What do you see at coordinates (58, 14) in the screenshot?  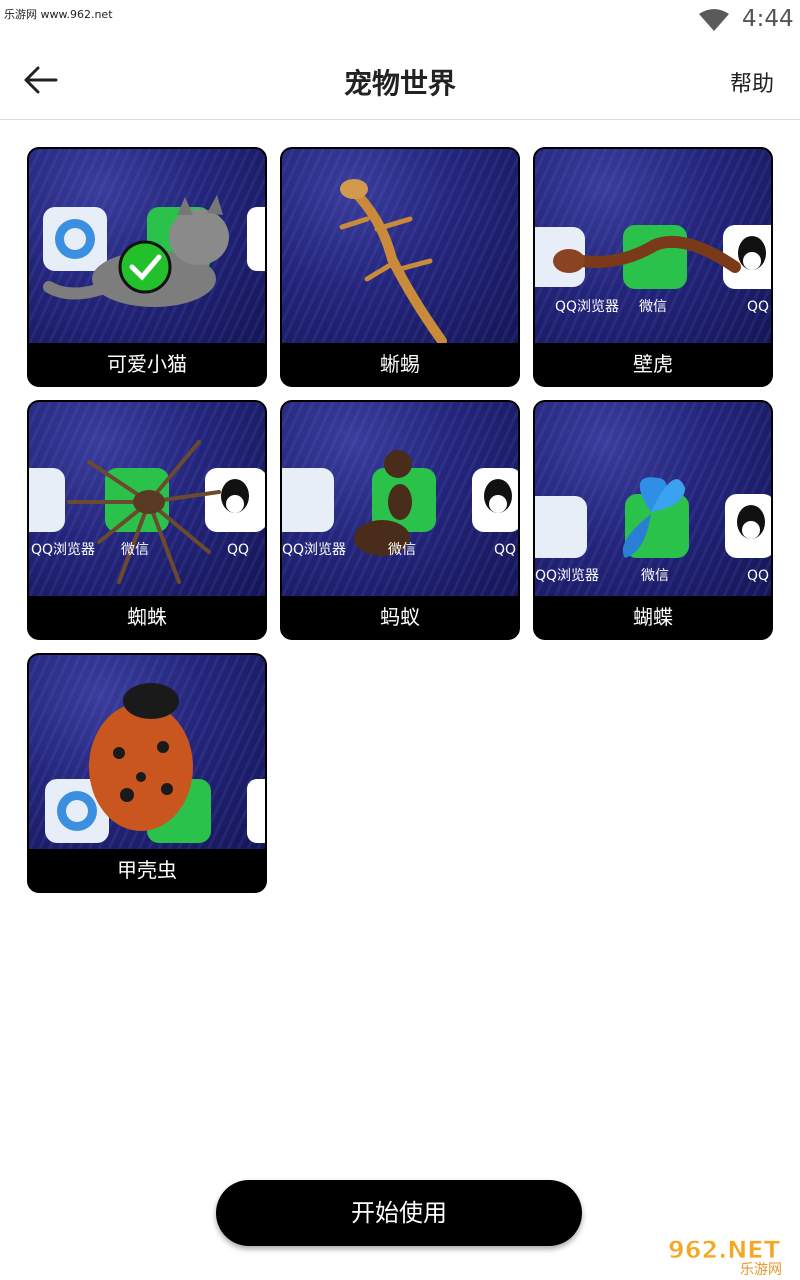 I see `watermark-text: 乐游网 www.962.net` at bounding box center [58, 14].